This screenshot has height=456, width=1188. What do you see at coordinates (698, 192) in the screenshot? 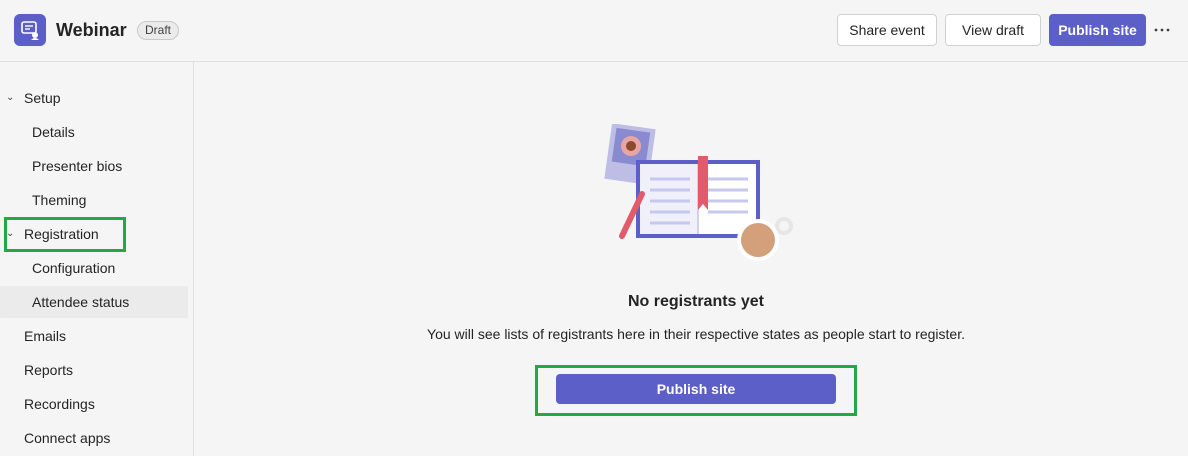
I see `empty-state-illustration` at bounding box center [698, 192].